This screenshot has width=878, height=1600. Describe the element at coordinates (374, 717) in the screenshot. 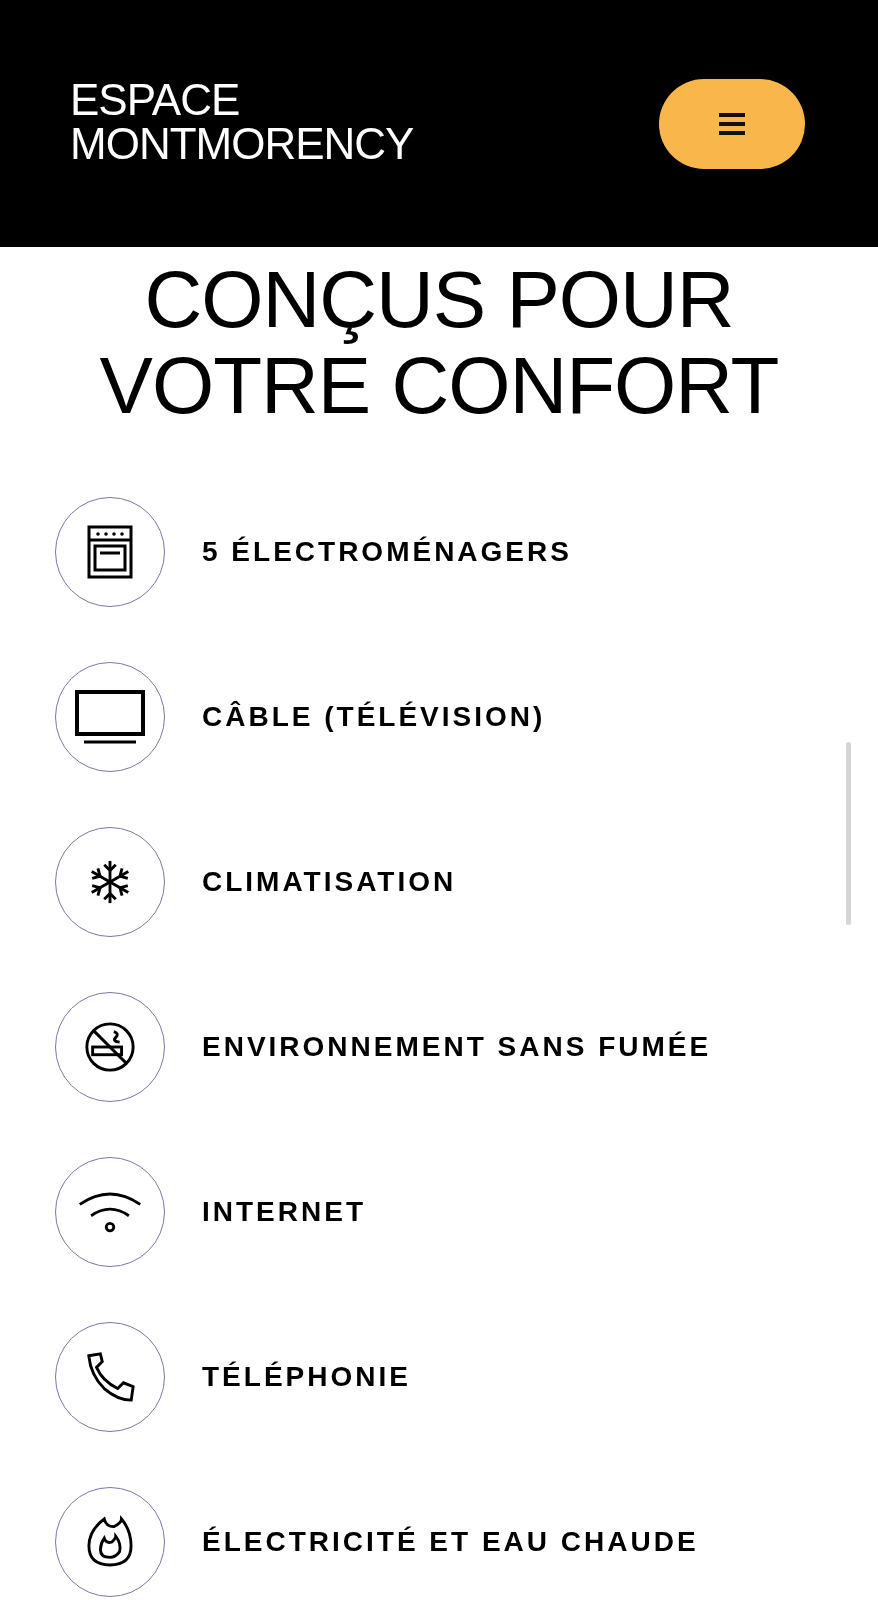

I see `amenity-label: CÂBLE (TÉLÉVISION)` at that location.